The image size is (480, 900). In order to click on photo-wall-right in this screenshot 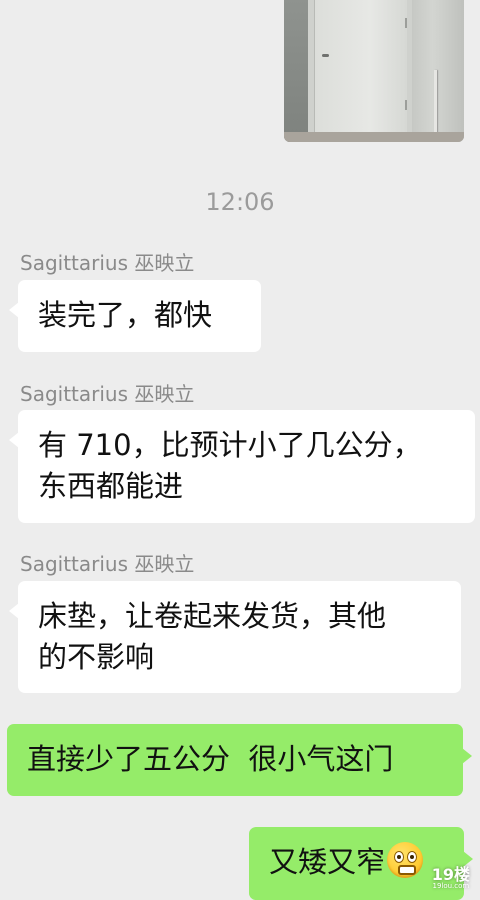, I will do `click(438, 71)`.